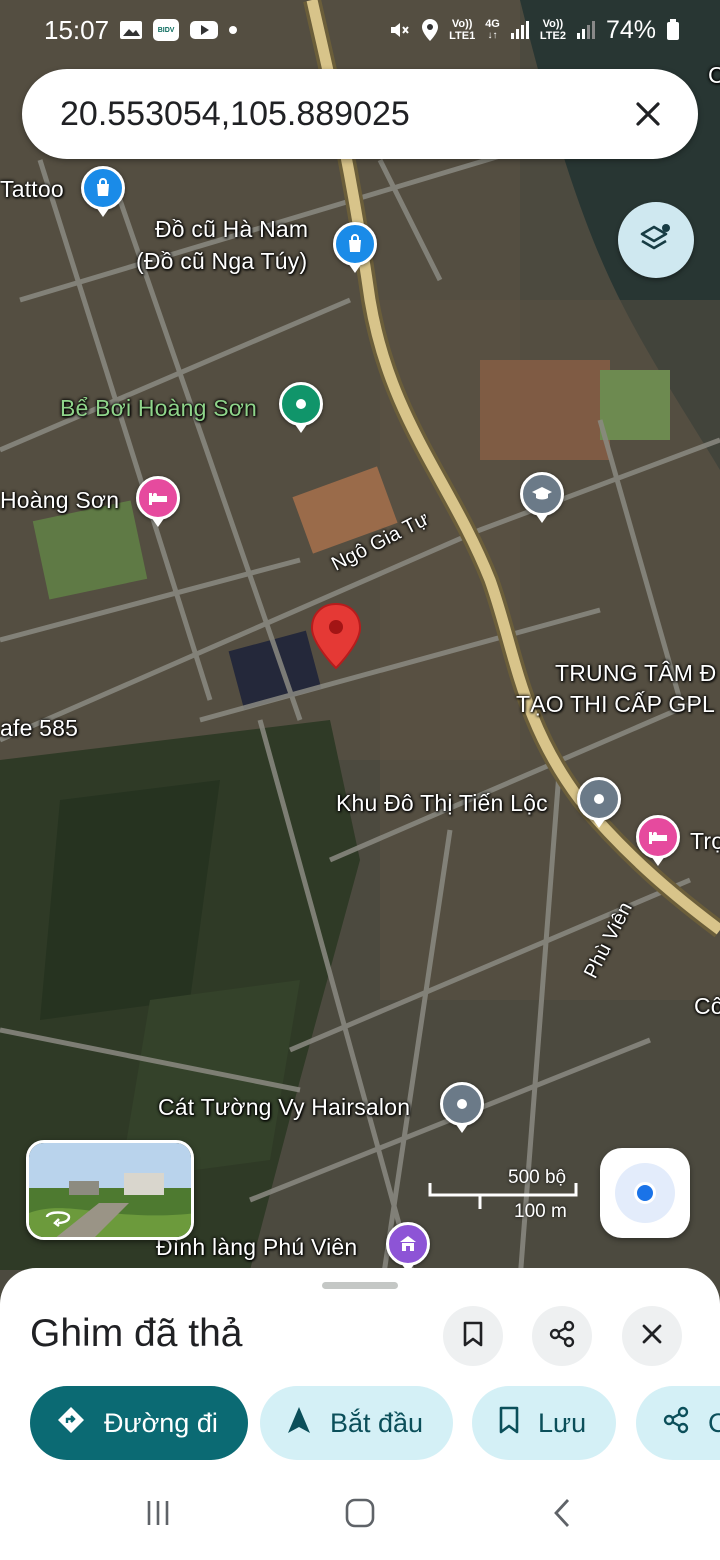 The width and height of the screenshot is (720, 1560). I want to click on sim1-top: Vo)), so click(462, 24).